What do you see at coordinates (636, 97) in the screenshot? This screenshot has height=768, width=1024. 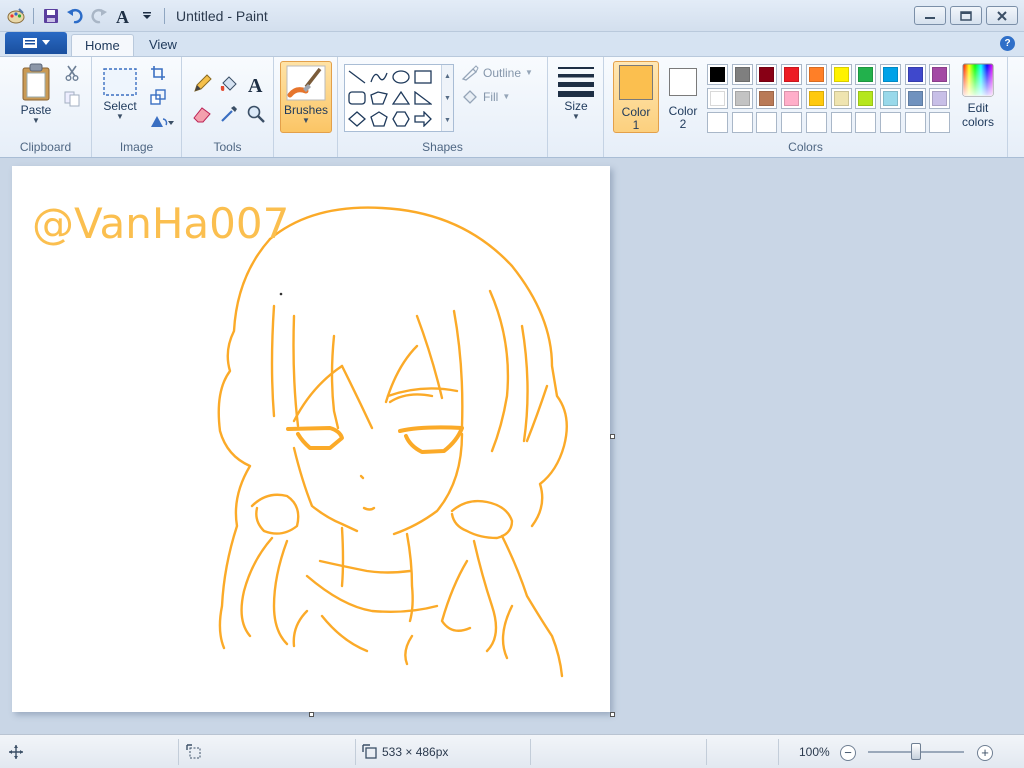 I see `color-1-button: Color 1` at bounding box center [636, 97].